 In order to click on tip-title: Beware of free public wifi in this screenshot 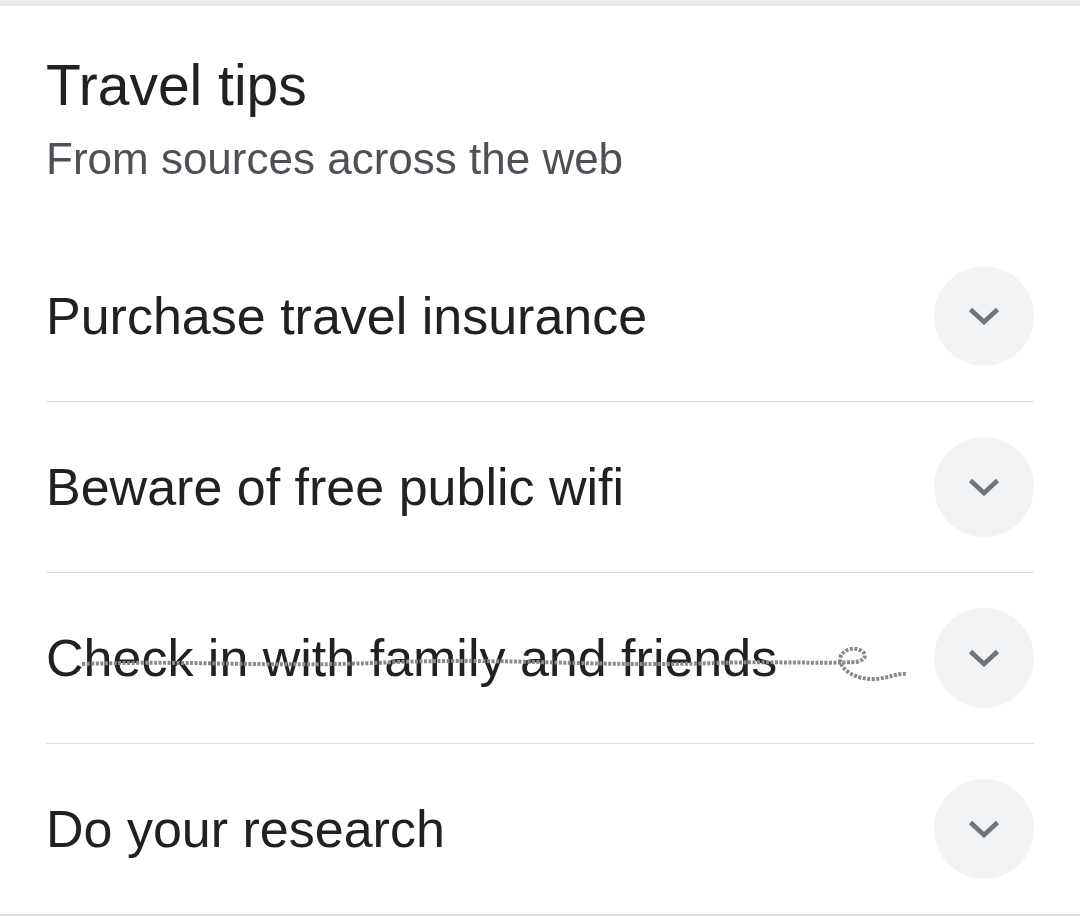, I will do `click(335, 487)`.